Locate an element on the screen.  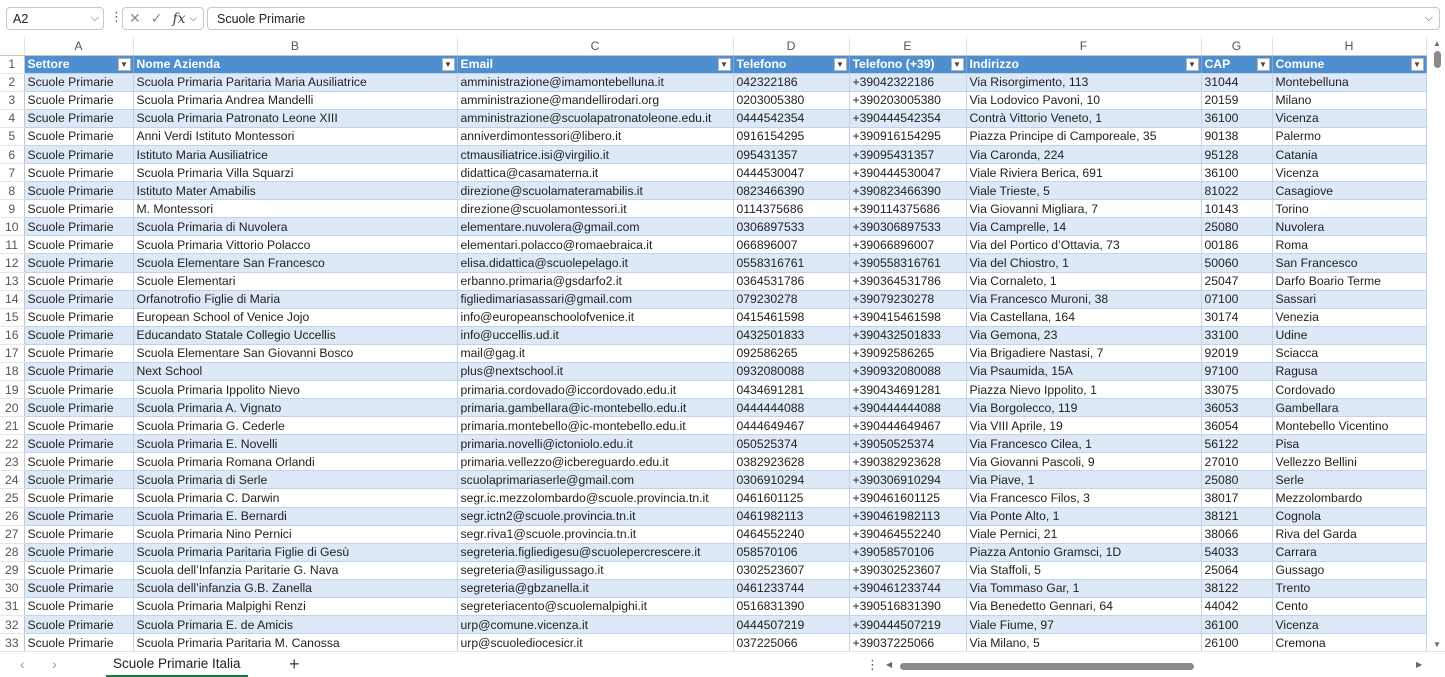
table-cell: 0306897533 is located at coordinates (791, 227).